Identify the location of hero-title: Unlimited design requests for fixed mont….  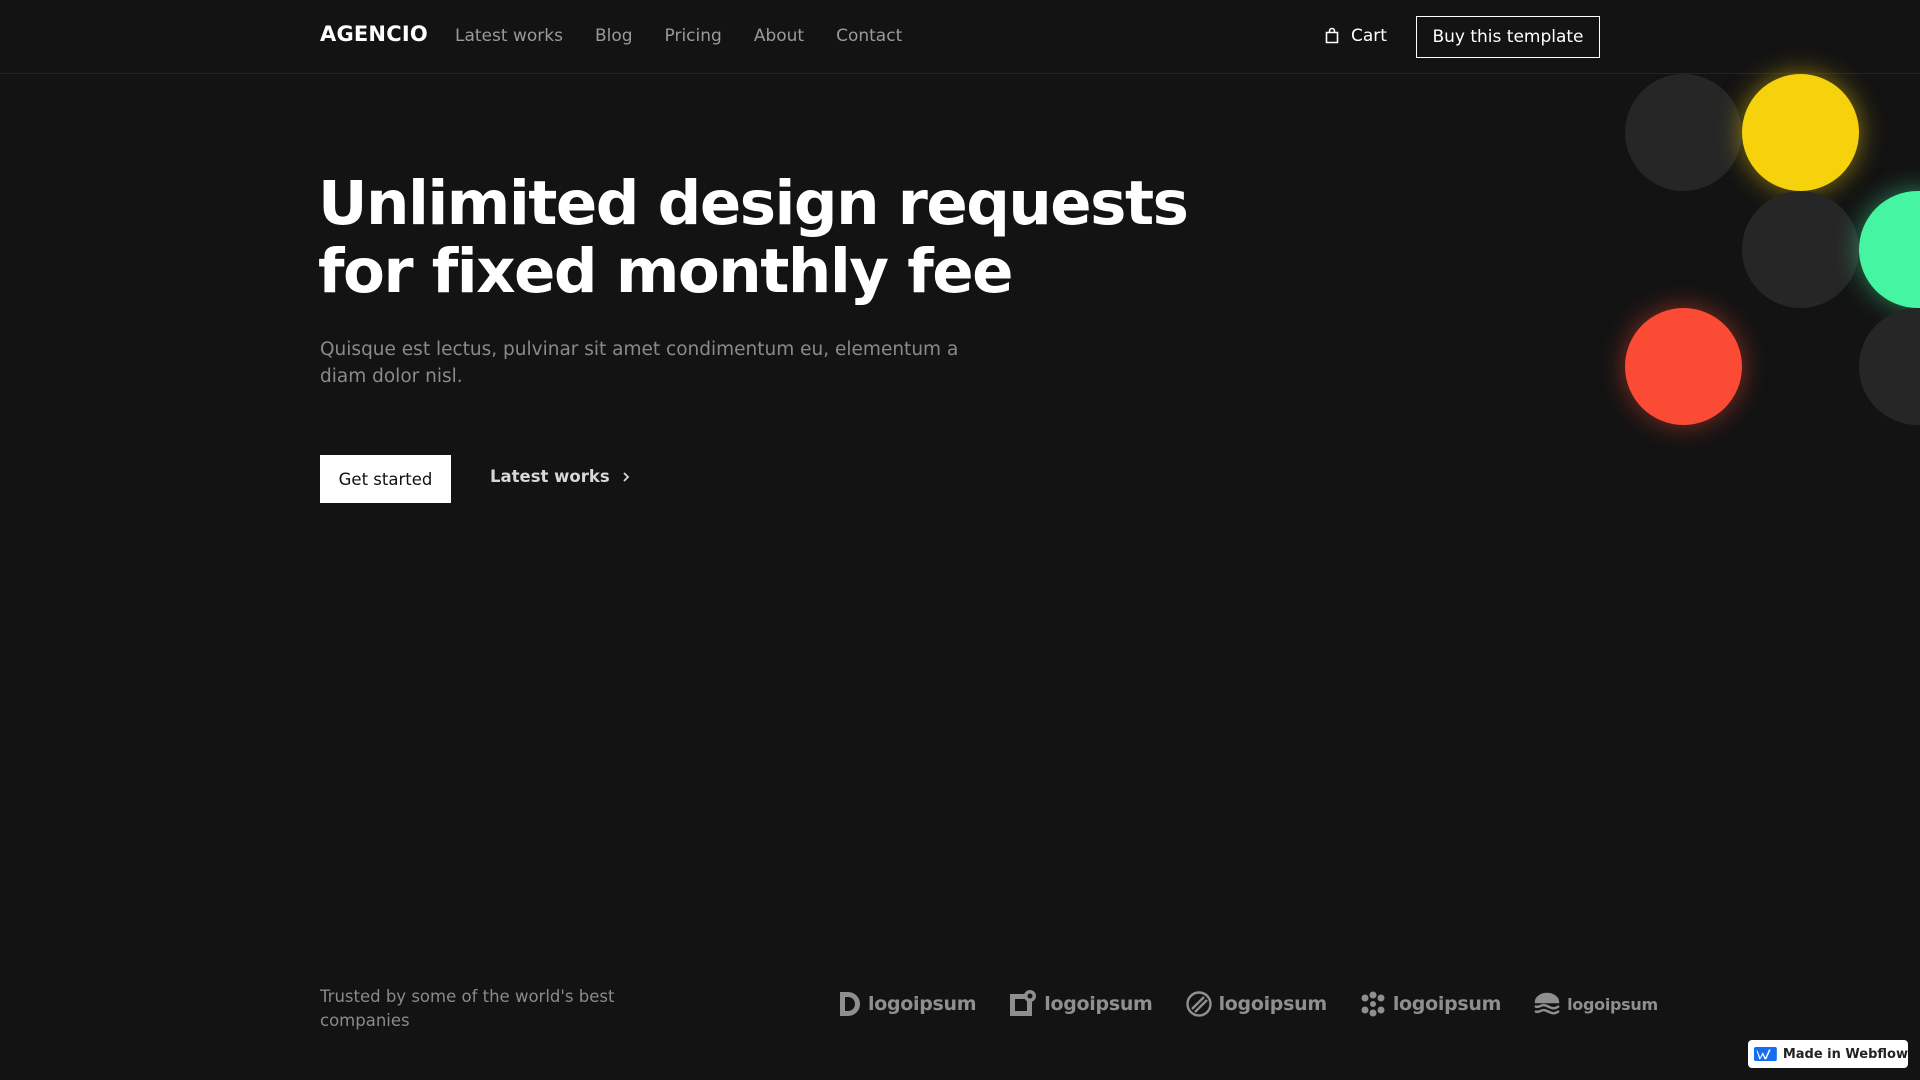
(768, 238).